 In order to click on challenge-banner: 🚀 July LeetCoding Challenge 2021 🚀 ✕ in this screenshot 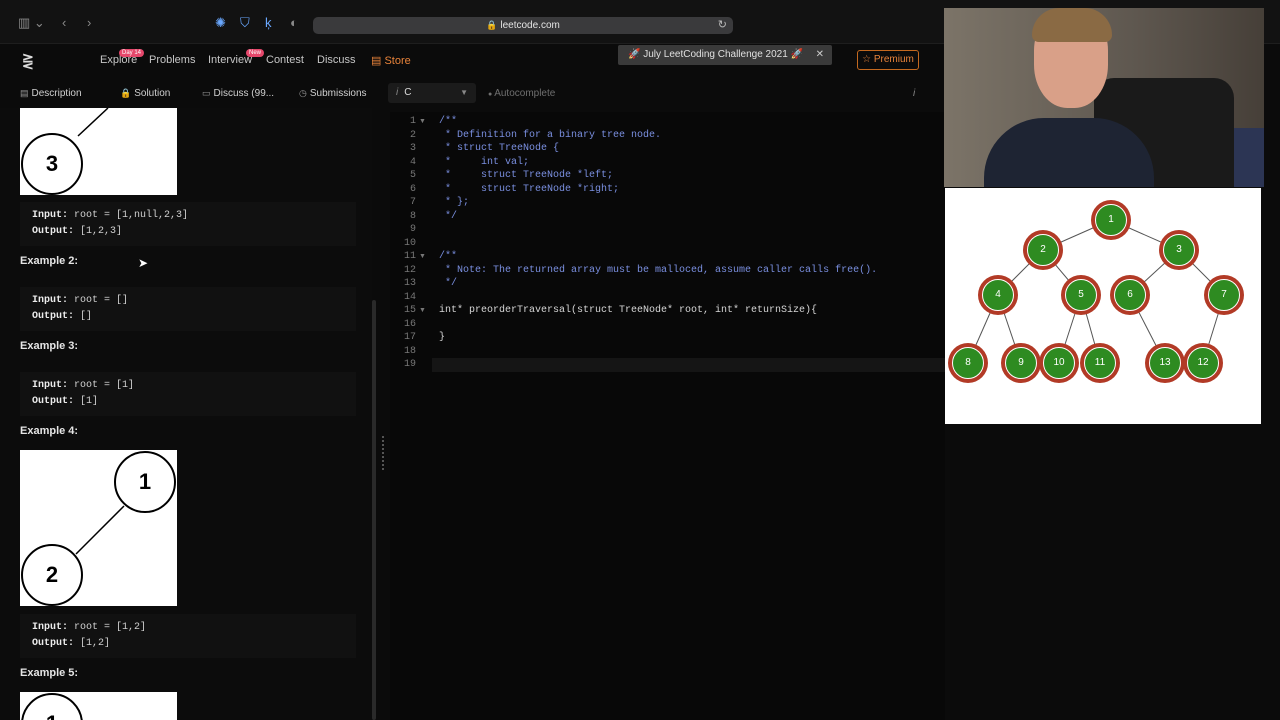, I will do `click(725, 55)`.